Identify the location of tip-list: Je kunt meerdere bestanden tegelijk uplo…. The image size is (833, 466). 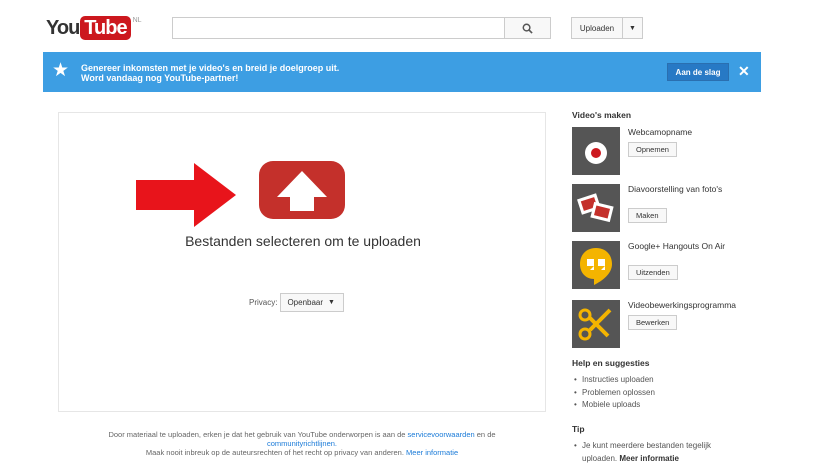
(654, 452).